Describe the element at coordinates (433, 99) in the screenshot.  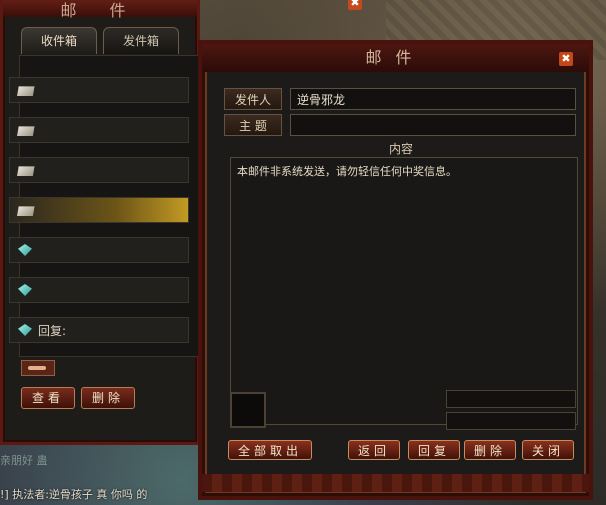
I see `sender-field: 逆骨邪龙` at that location.